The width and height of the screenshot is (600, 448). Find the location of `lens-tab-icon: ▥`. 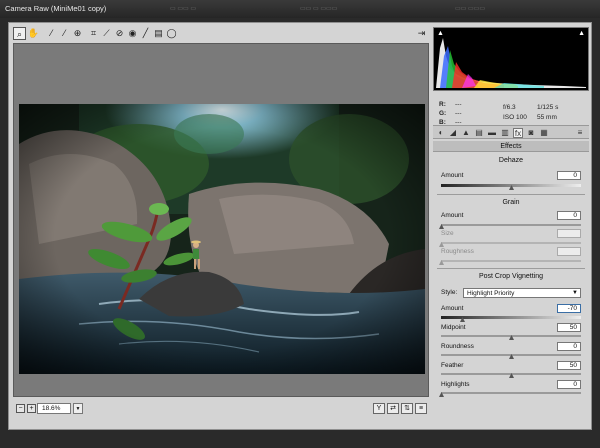

lens-tab-icon: ▥ is located at coordinates (505, 133).